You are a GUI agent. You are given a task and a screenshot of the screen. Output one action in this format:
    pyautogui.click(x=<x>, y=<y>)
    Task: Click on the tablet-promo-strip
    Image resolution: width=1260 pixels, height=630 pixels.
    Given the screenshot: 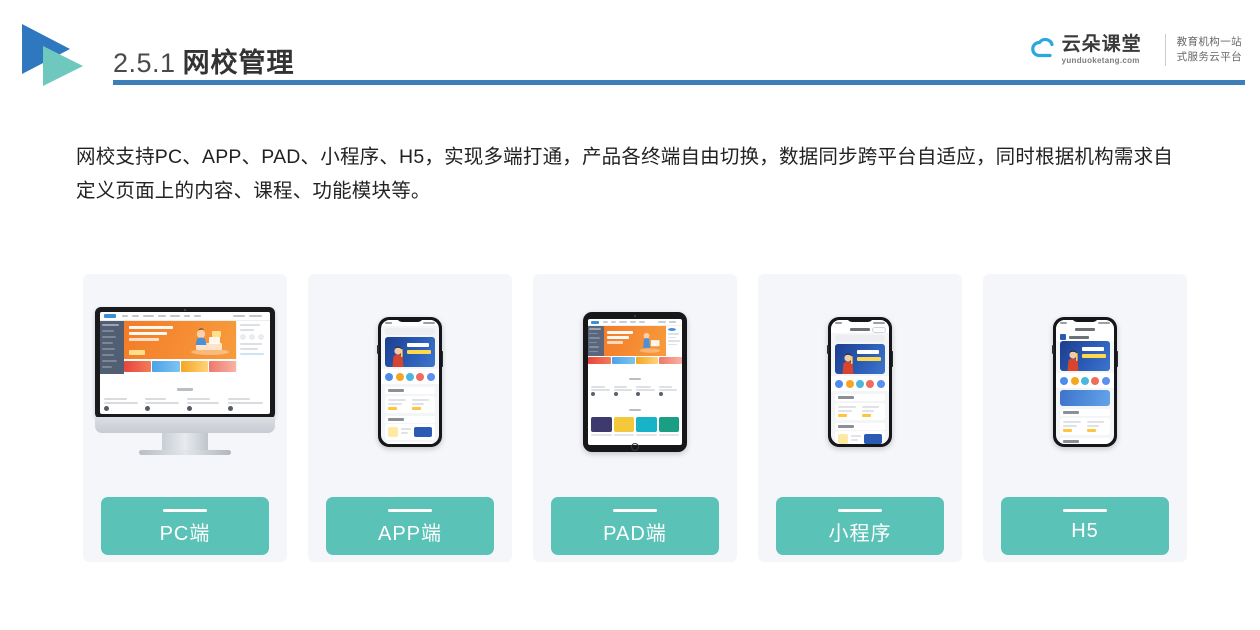 What is the action you would take?
    pyautogui.click(x=635, y=360)
    